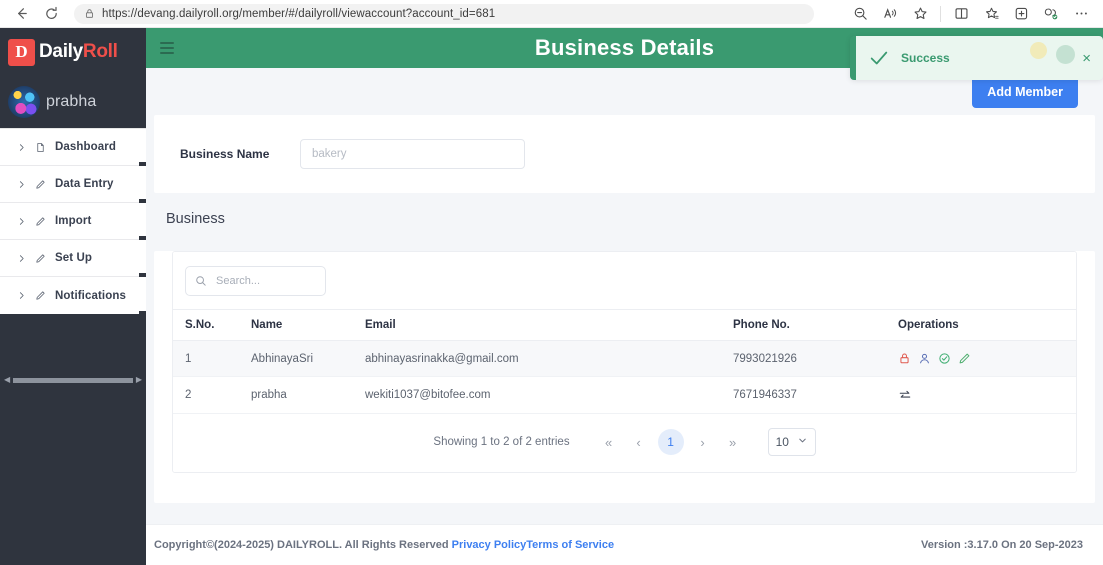  I want to click on business-name-label: Business Name, so click(225, 154).